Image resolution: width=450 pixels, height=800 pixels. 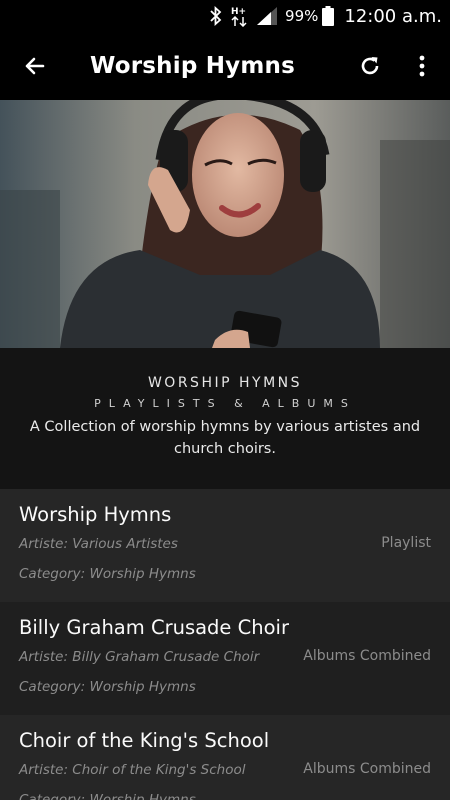 I want to click on app-bar: Worship Hymns, so click(x=225, y=66).